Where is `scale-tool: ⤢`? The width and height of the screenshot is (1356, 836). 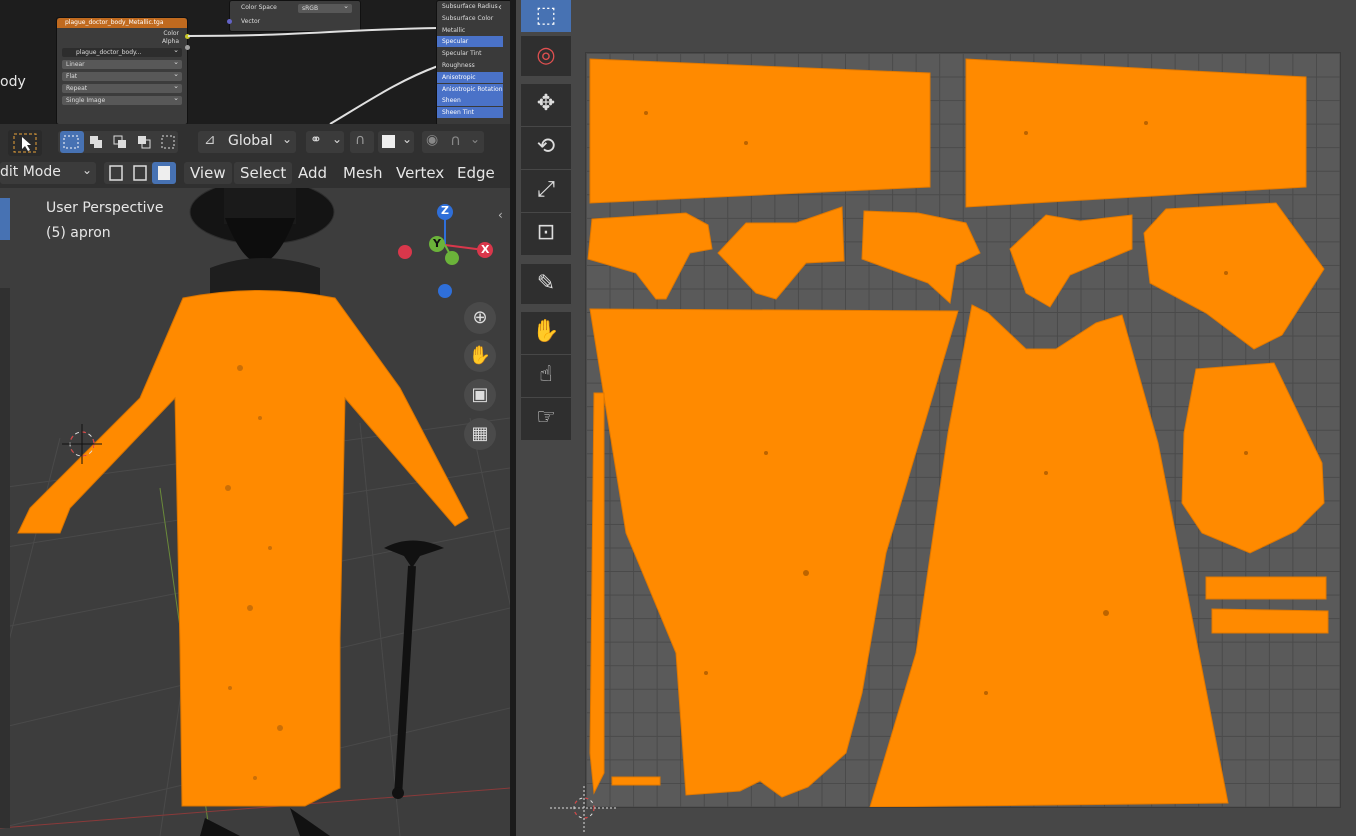 scale-tool: ⤢ is located at coordinates (546, 191).